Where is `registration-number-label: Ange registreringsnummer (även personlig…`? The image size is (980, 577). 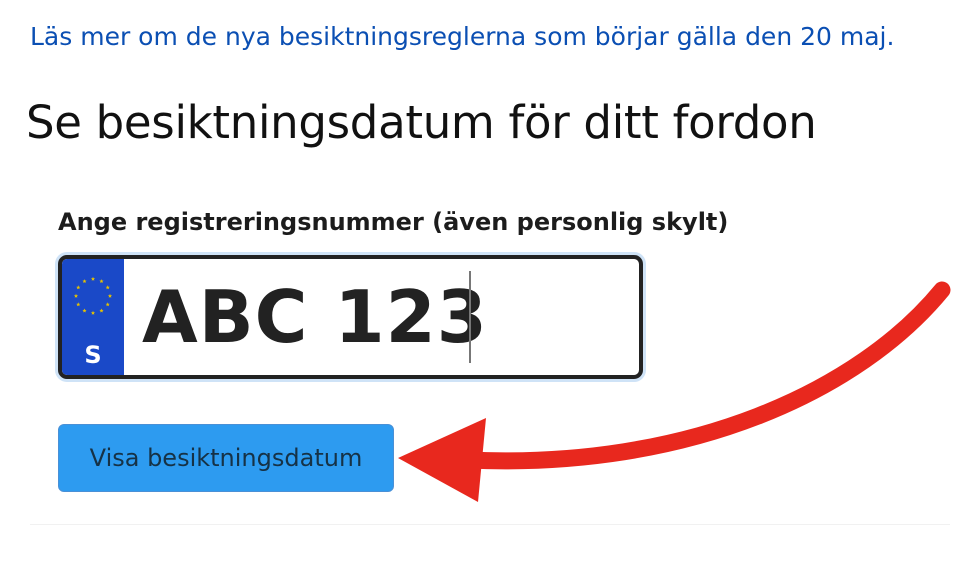
registration-number-label: Ange registreringsnummer (även personlig… is located at coordinates (393, 222).